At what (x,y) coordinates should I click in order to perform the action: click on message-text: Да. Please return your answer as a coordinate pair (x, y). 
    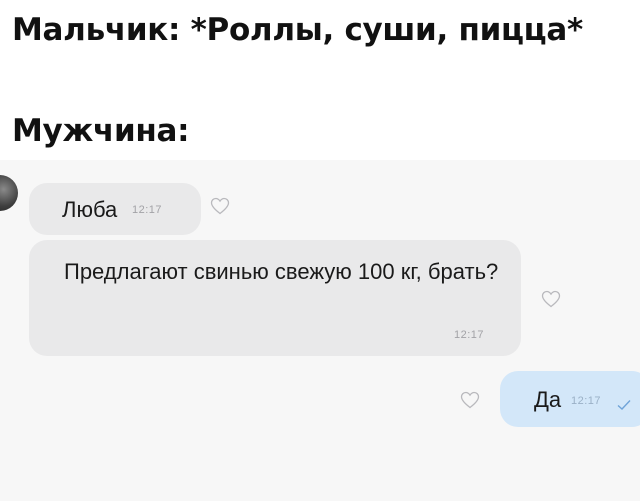
    Looking at the image, I should click on (548, 399).